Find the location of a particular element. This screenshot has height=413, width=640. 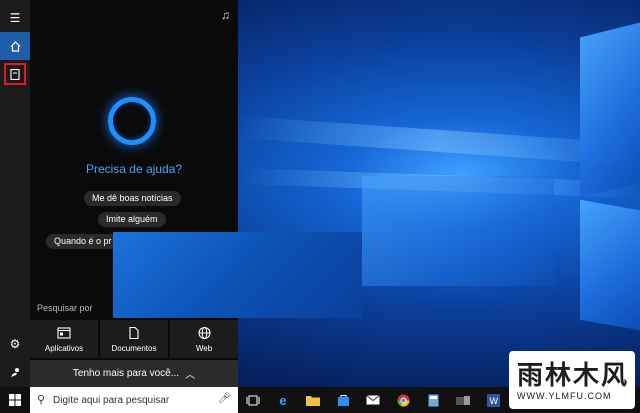

teams-button is located at coordinates (463, 400).